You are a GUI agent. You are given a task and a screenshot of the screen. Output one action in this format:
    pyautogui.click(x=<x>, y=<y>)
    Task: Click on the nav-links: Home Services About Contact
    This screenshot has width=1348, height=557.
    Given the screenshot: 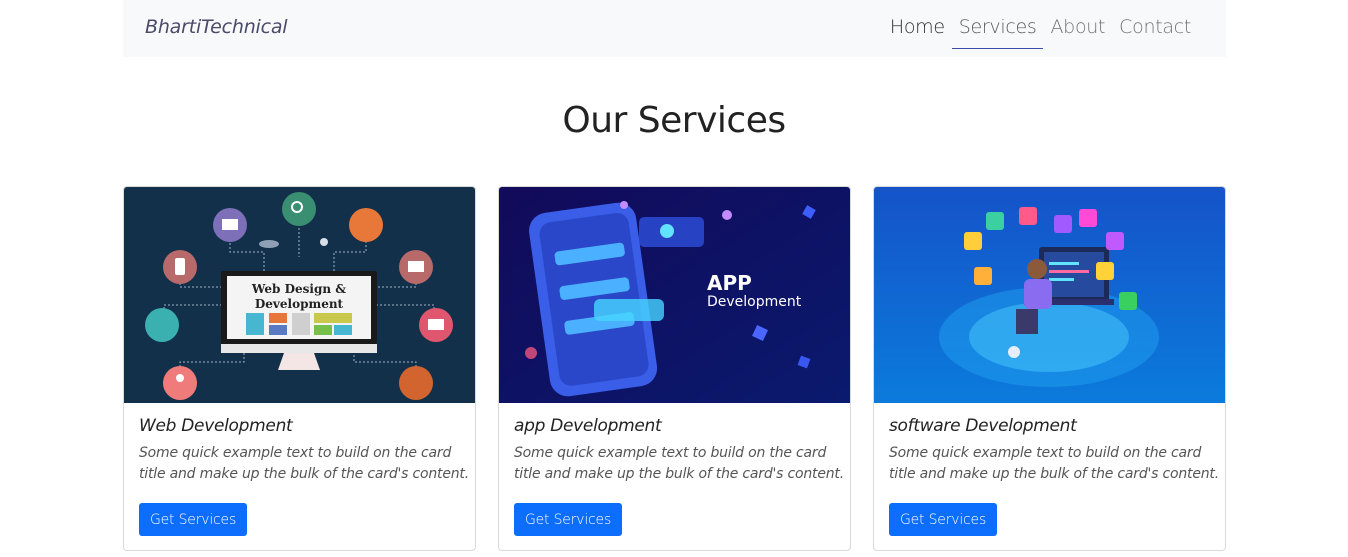 What is the action you would take?
    pyautogui.click(x=1040, y=28)
    